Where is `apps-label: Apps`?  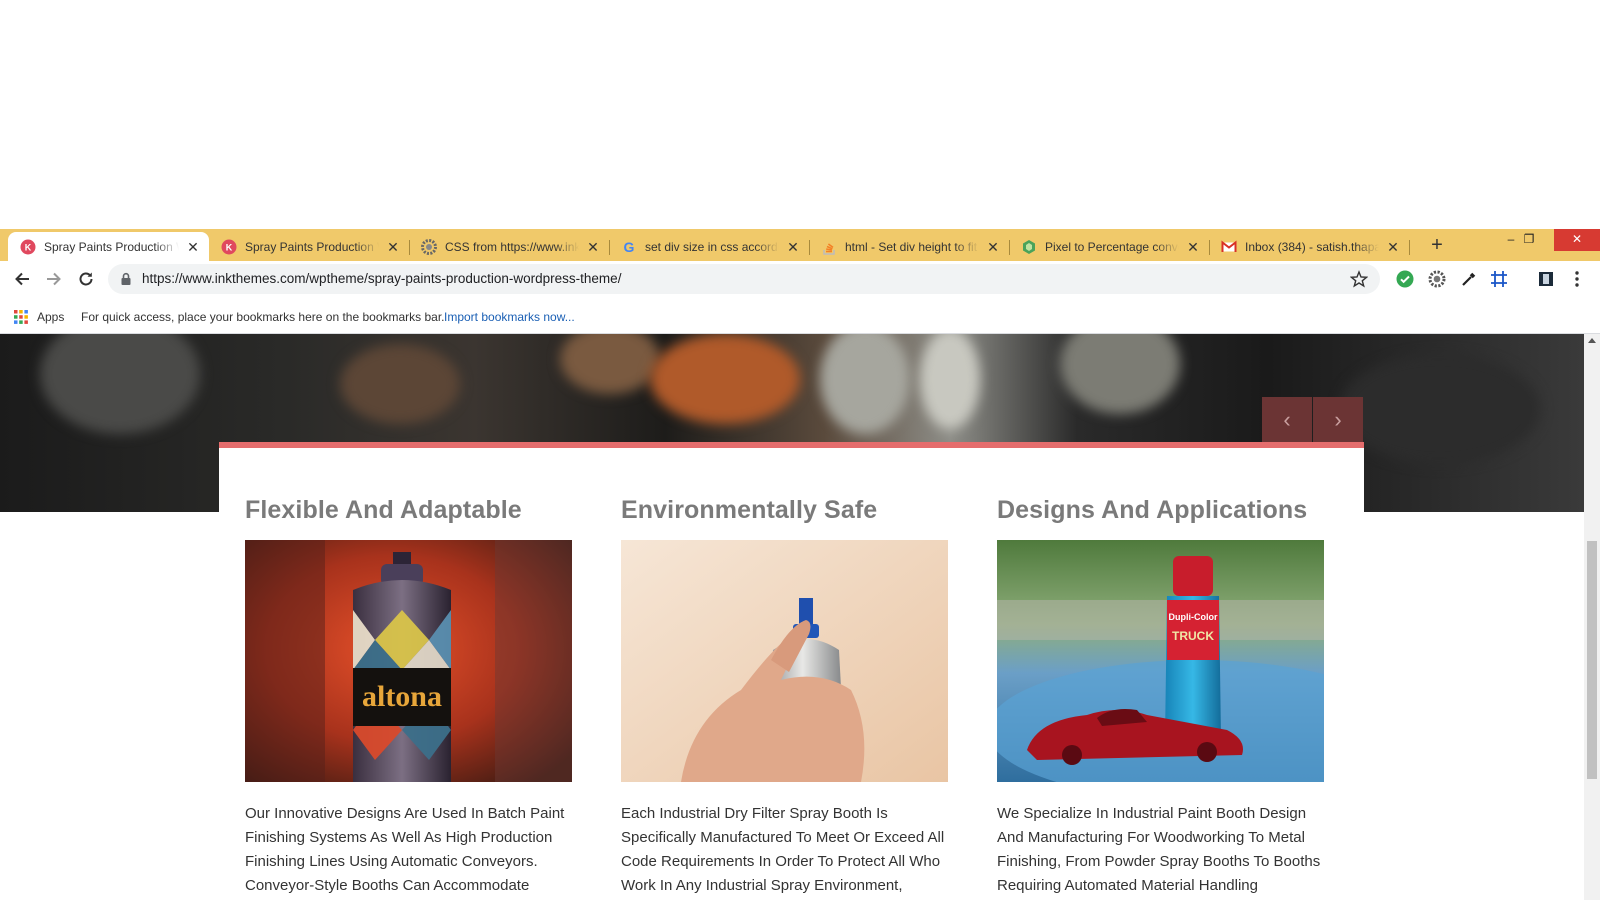 apps-label: Apps is located at coordinates (51, 317).